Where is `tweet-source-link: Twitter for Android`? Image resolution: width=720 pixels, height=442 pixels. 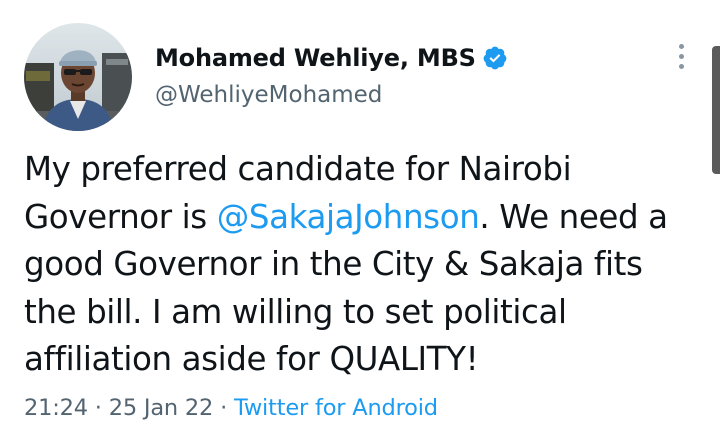 tweet-source-link: Twitter for Android is located at coordinates (336, 408).